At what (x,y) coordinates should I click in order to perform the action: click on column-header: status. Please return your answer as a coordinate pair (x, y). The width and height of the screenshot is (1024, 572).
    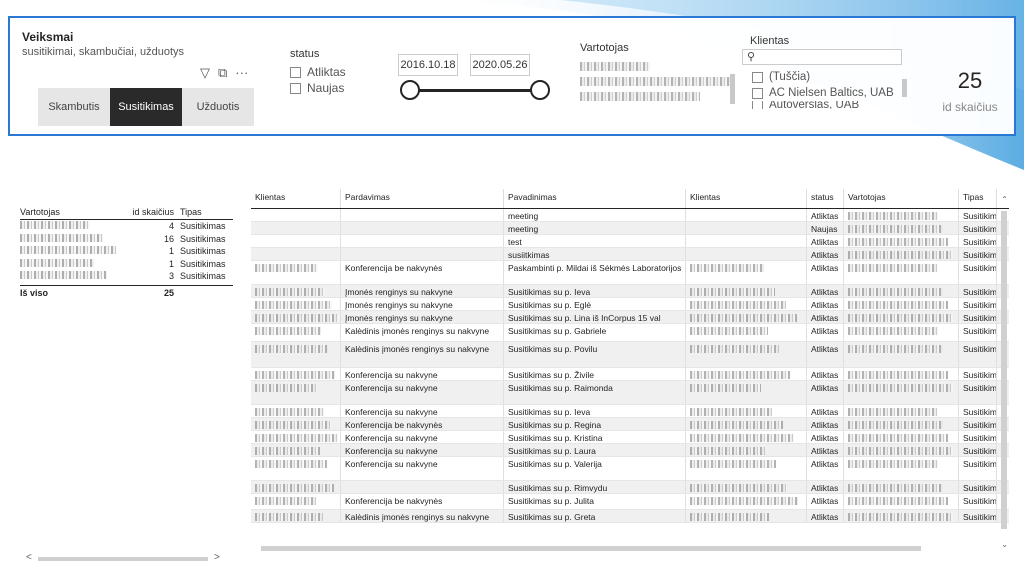
    Looking at the image, I should click on (825, 198).